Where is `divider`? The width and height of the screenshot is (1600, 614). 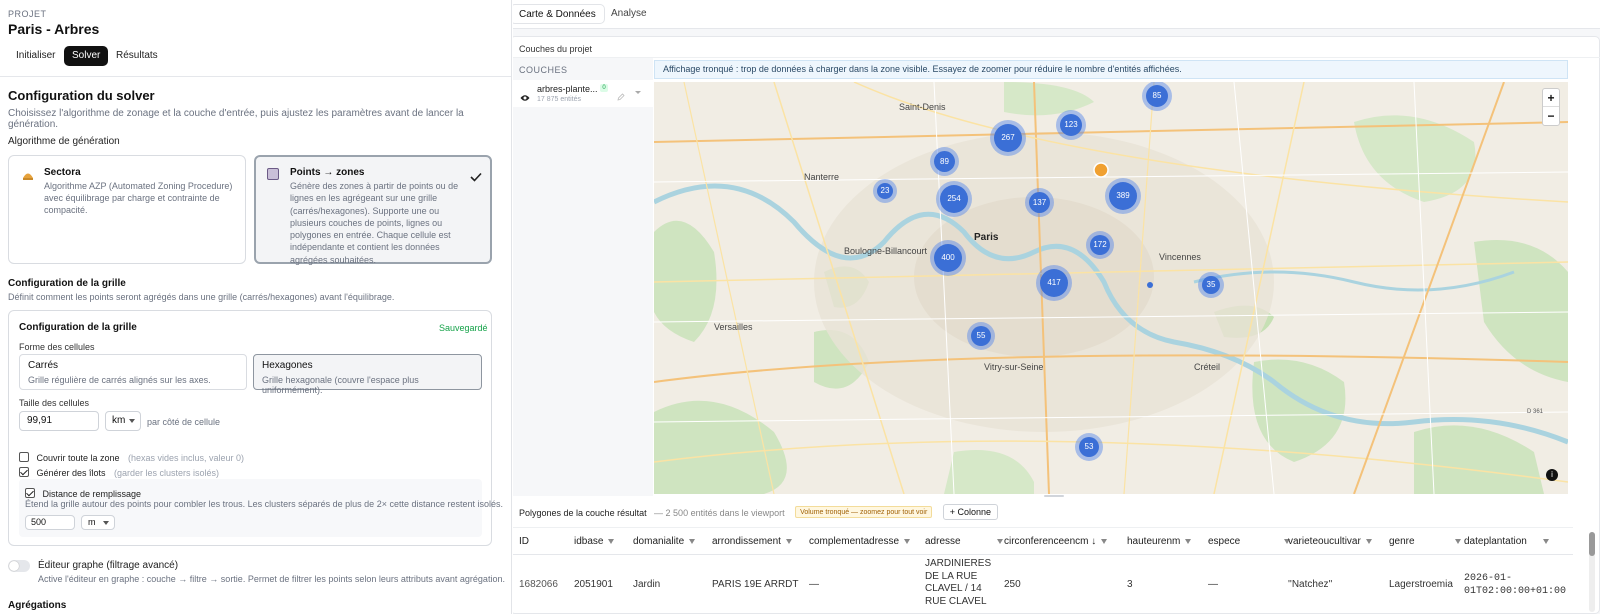 divider is located at coordinates (255, 76).